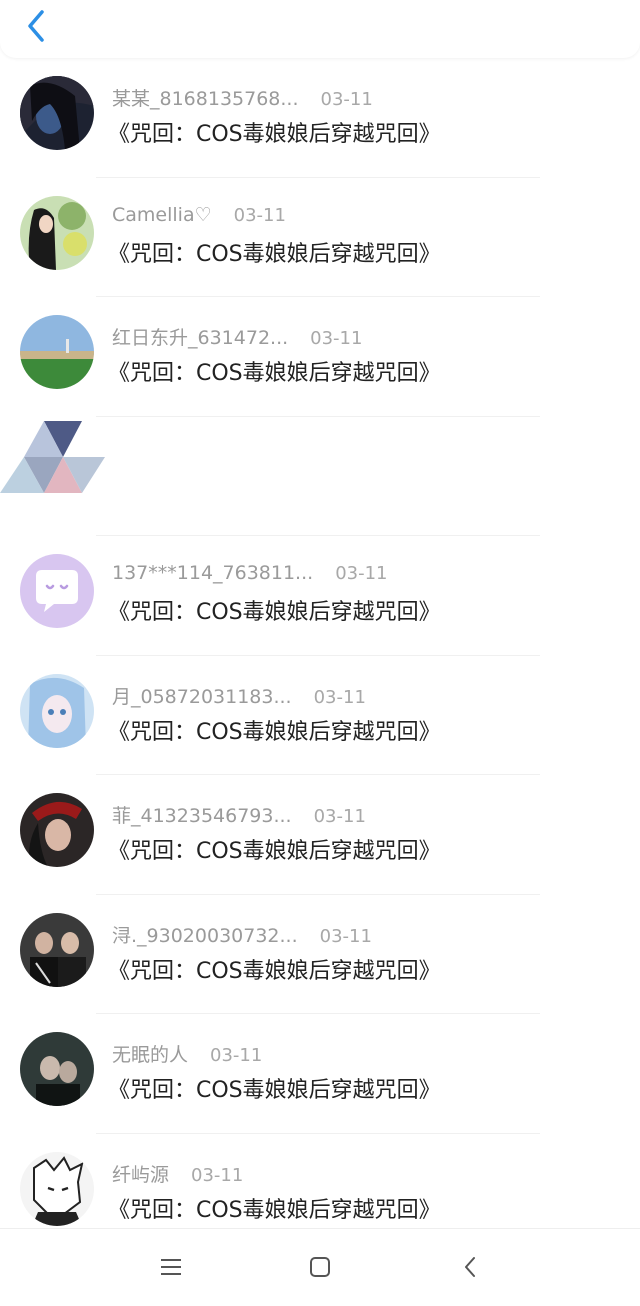 This screenshot has width=640, height=1306. I want to click on comment-meta: 某某_8168135768... 03-11, so click(242, 97).